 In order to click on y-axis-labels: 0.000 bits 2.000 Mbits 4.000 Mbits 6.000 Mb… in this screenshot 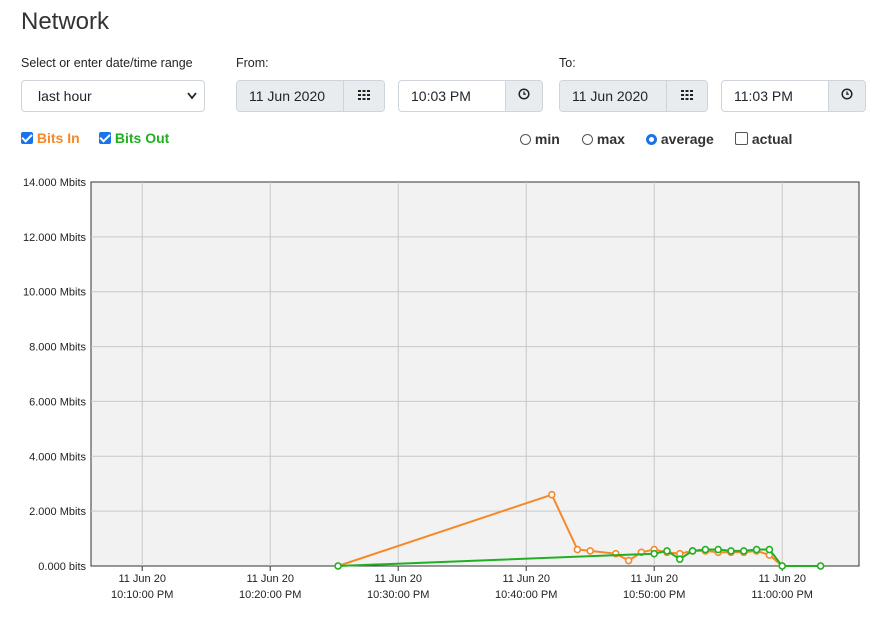, I will do `click(54, 375)`.